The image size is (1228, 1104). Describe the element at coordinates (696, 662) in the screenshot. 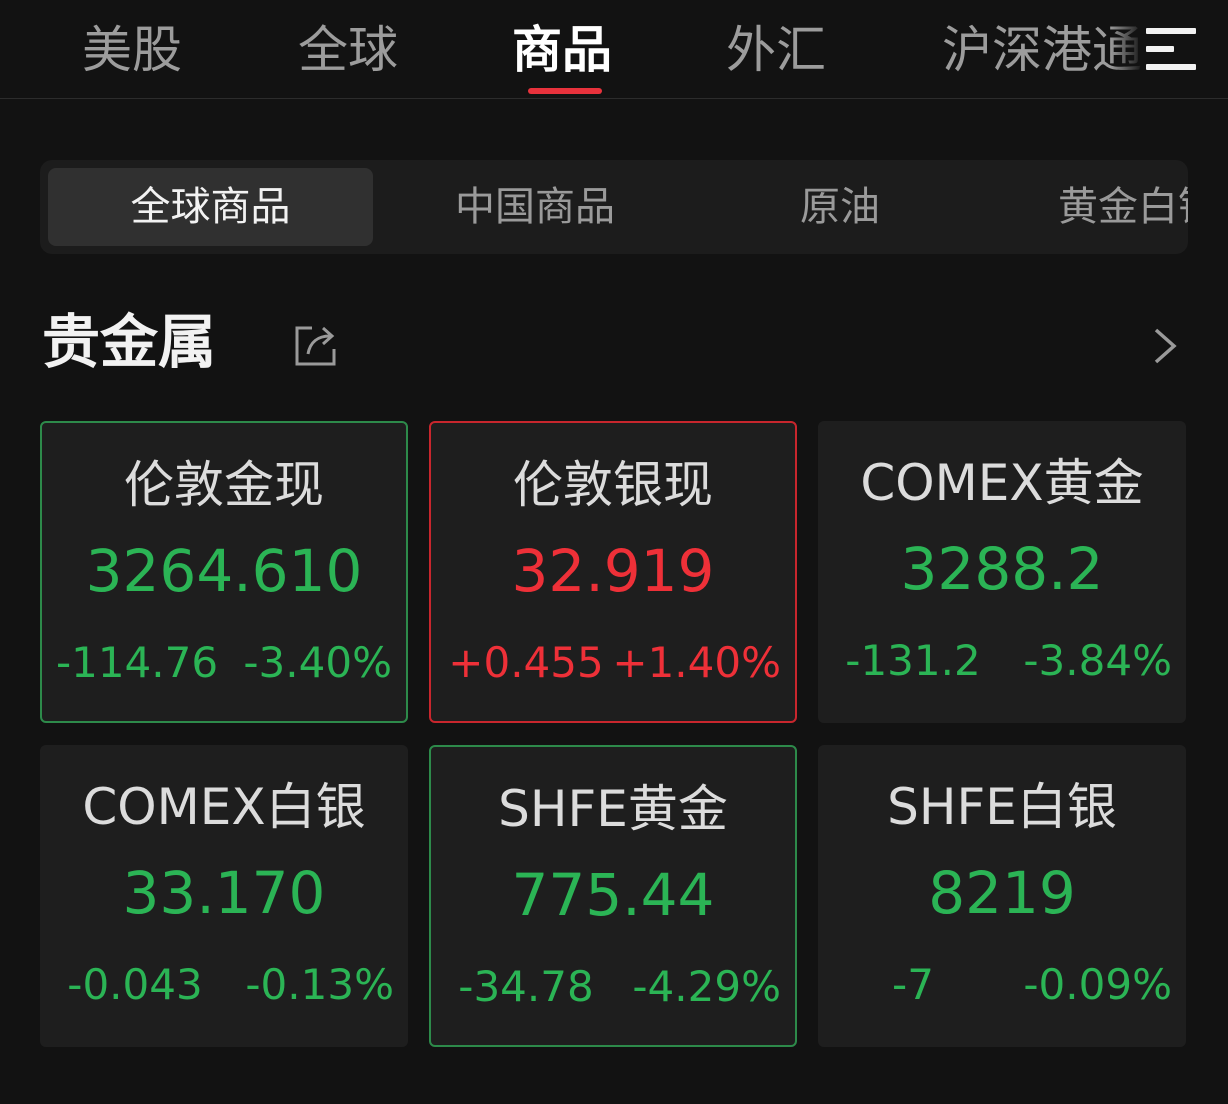

I see `quote-change-percent: +1.40%` at that location.